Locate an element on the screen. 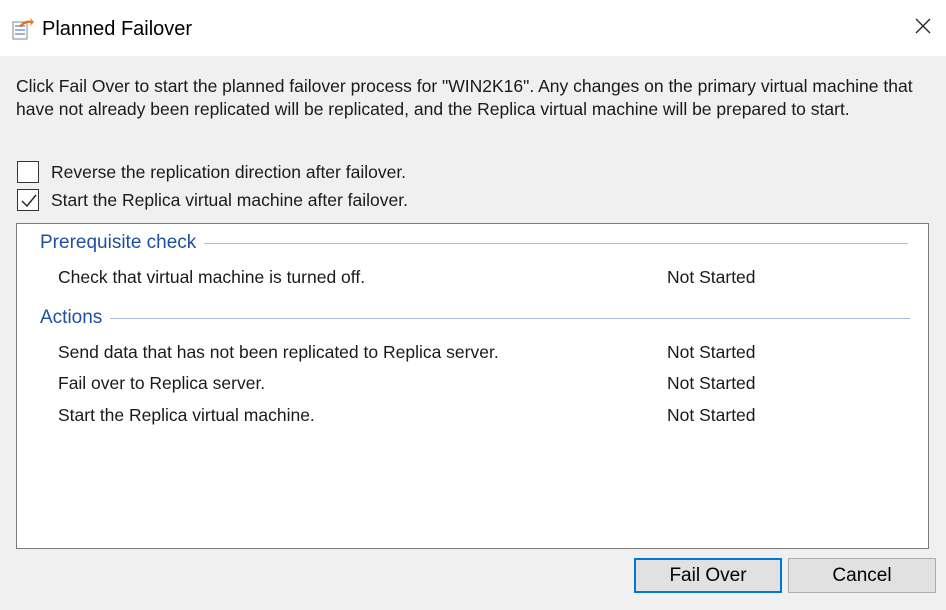  actions-section-header: Actions is located at coordinates (475, 318).